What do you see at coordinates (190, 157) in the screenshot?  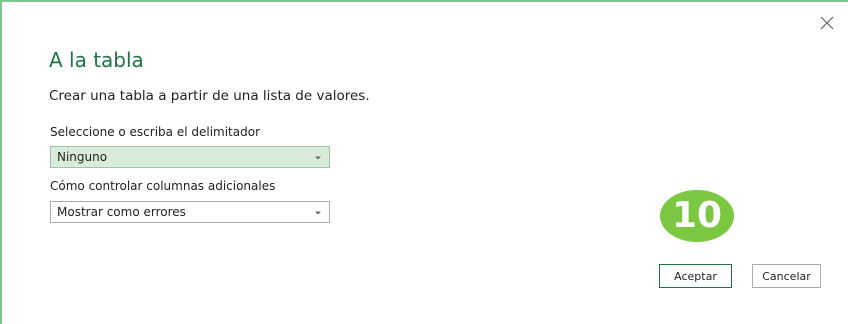 I see `delimiter-select: Ninguno` at bounding box center [190, 157].